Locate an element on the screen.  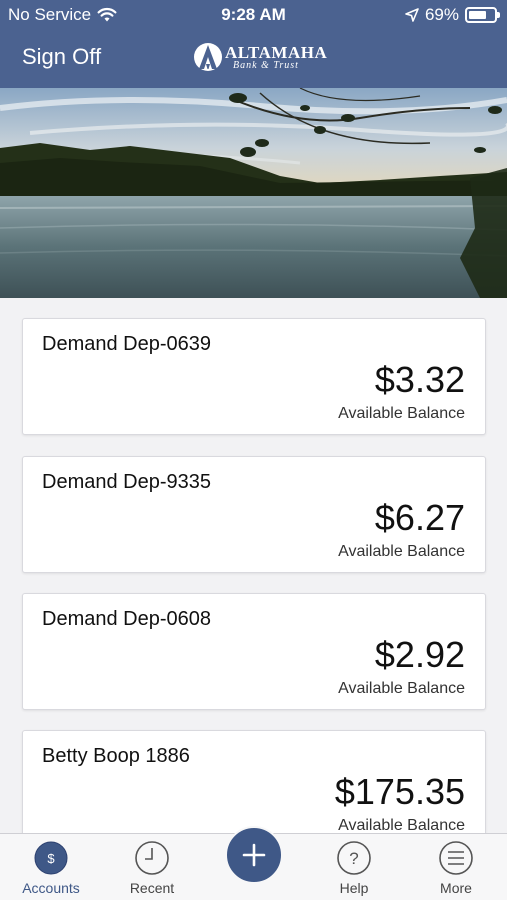
battery-icon is located at coordinates (482, 15).